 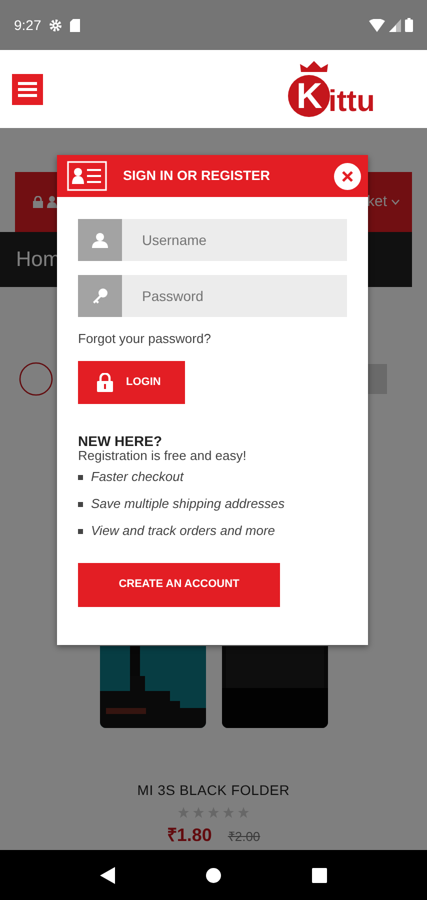 I want to click on wifi-icon, so click(x=377, y=25).